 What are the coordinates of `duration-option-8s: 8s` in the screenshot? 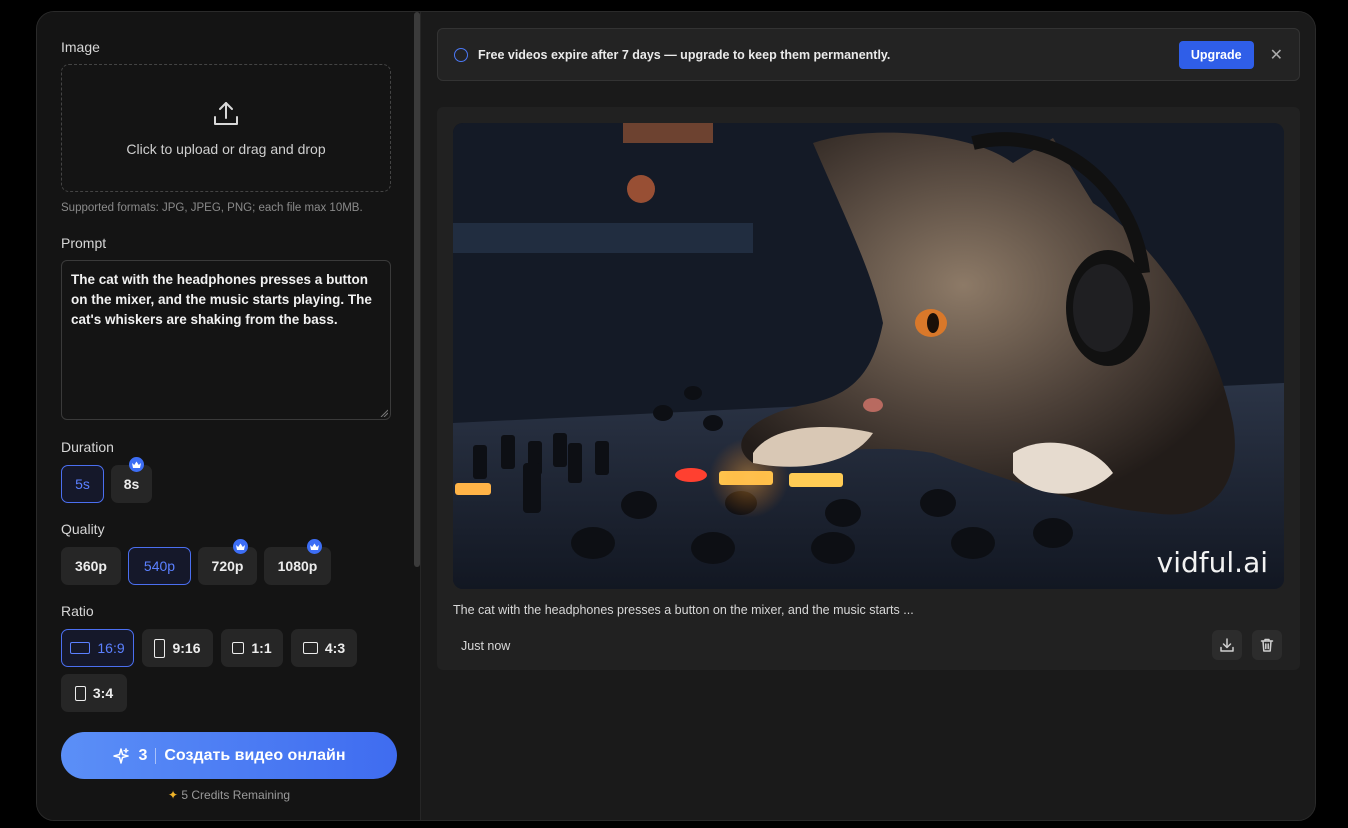 It's located at (131, 480).